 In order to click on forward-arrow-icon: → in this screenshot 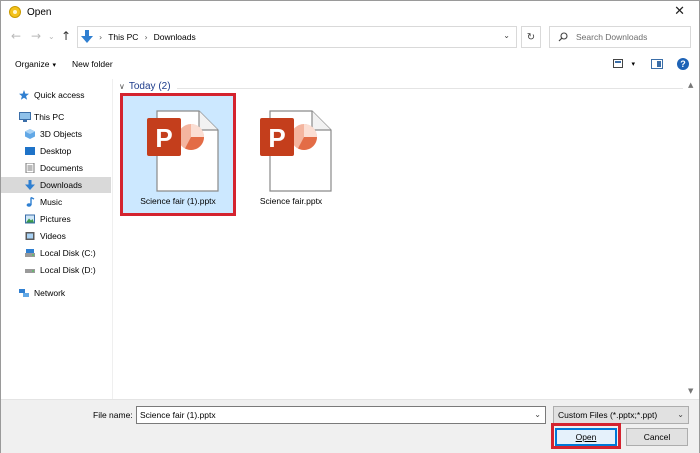, I will do `click(36, 36)`.